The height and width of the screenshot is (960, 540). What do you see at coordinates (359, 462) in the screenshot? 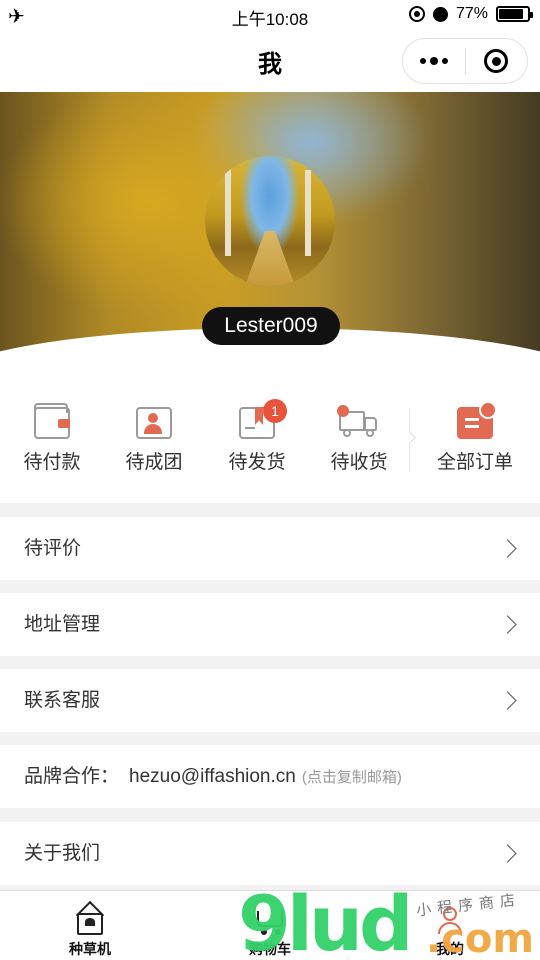
I see `order-label: 待收货` at bounding box center [359, 462].